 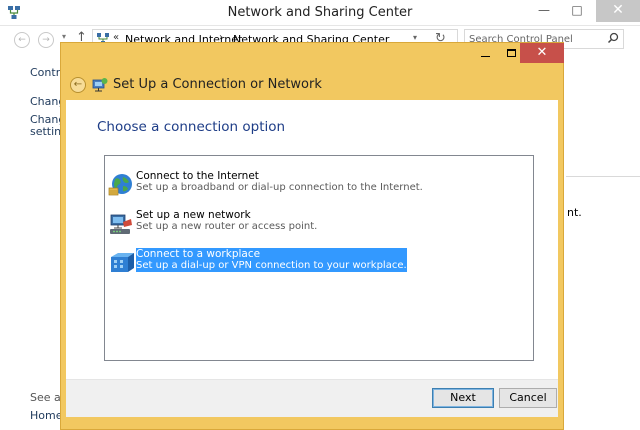 I want to click on dialog-heading: Choose a connection option, so click(x=191, y=127).